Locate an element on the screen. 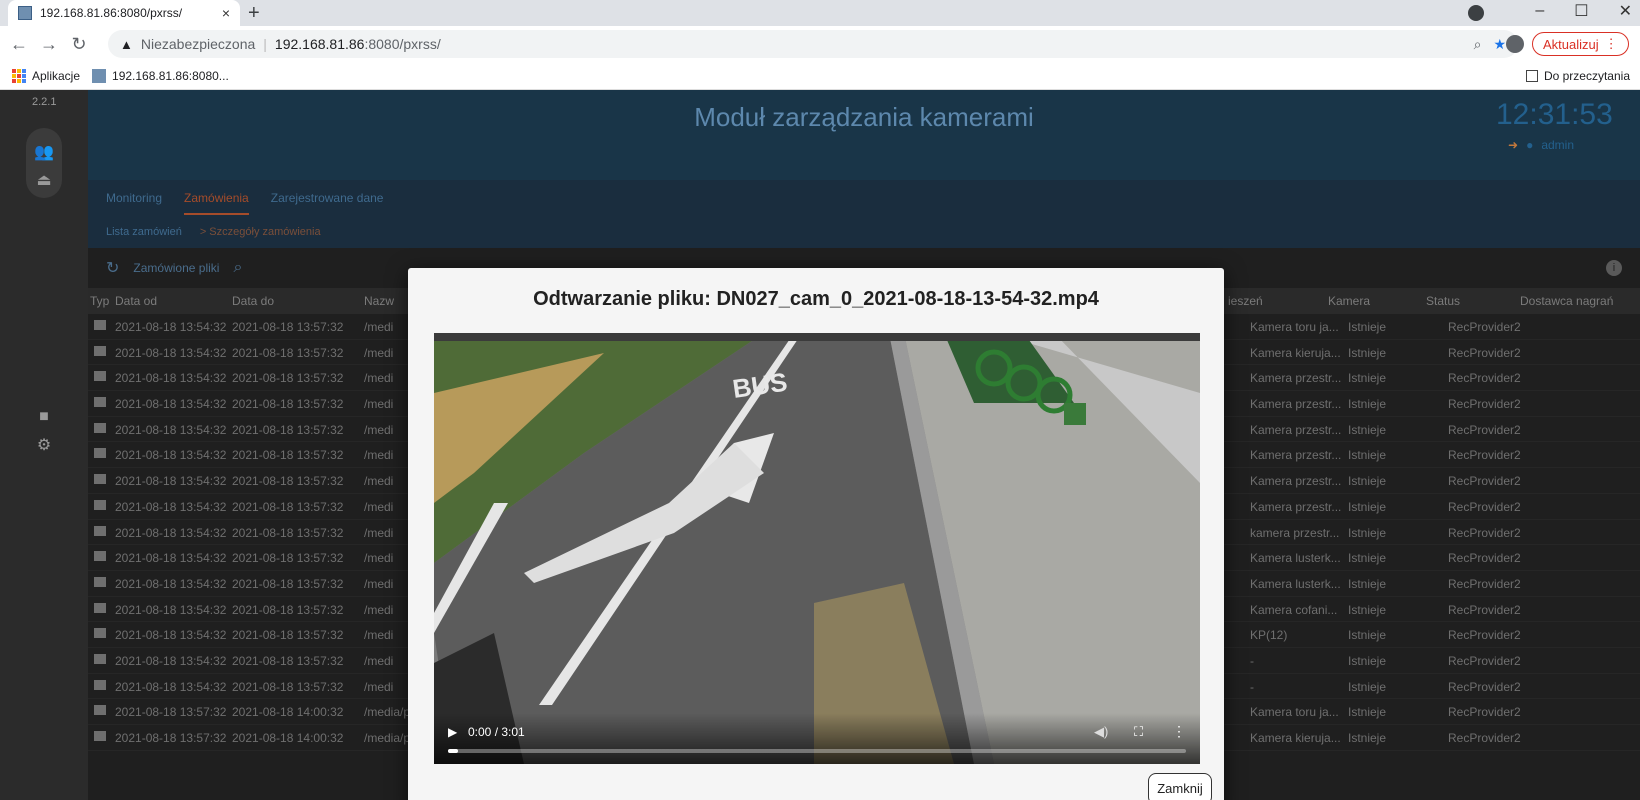 The image size is (1640, 800). tab-close-icon: × is located at coordinates (226, 13).